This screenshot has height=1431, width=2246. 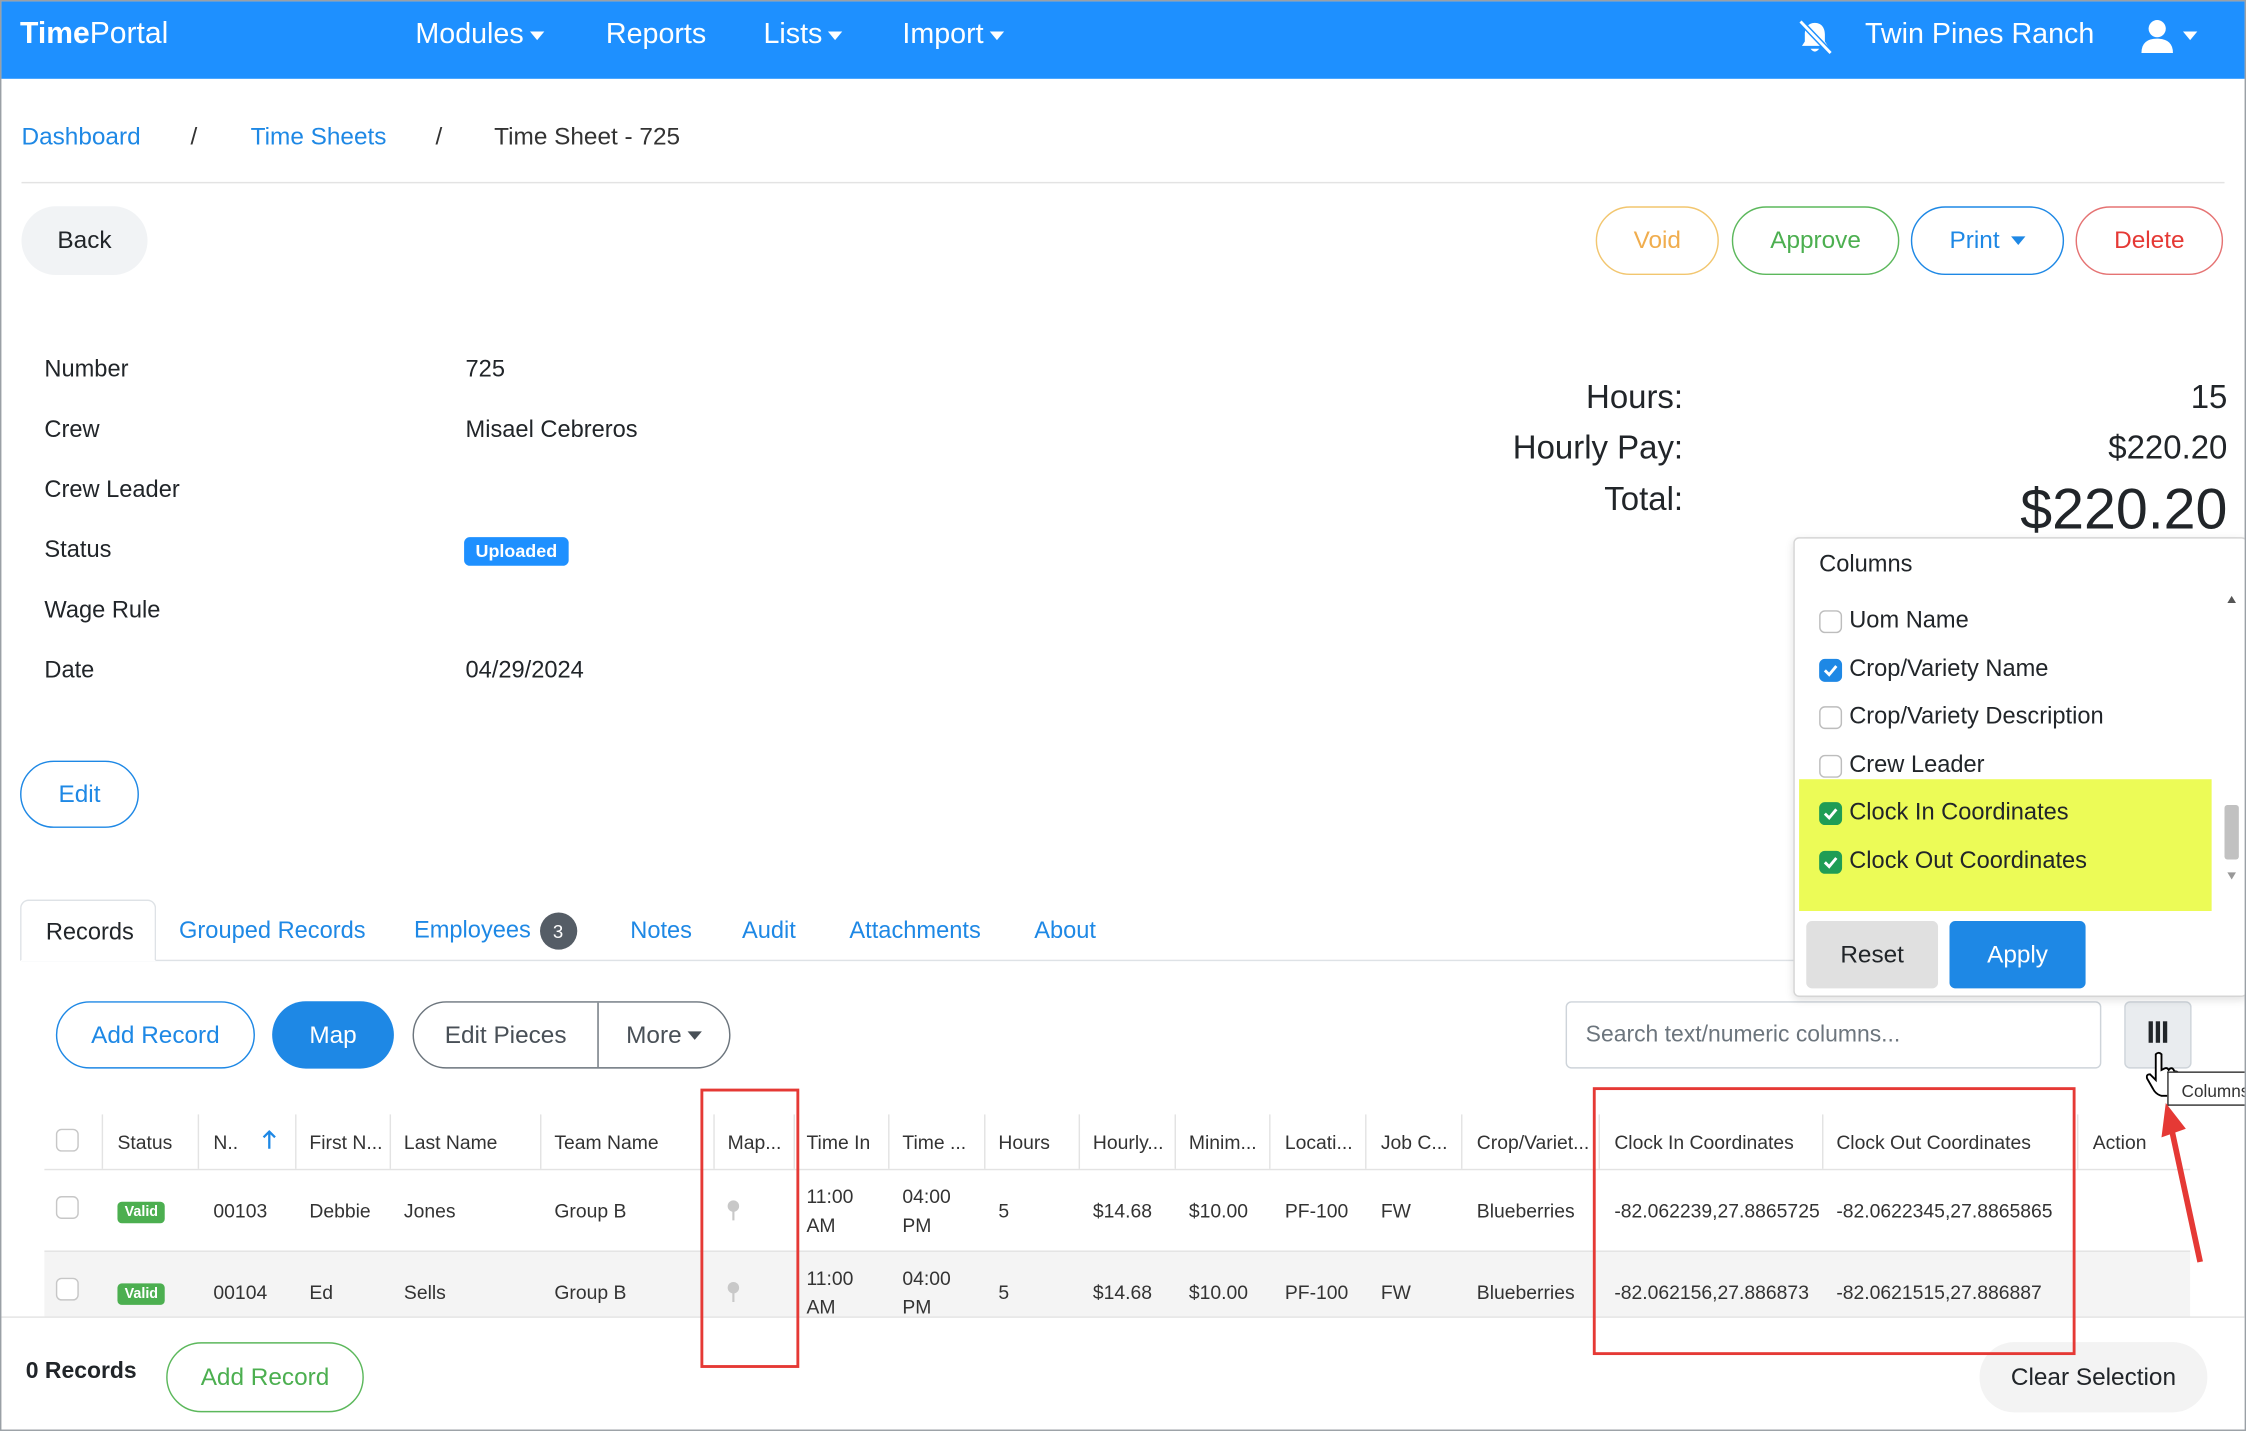 What do you see at coordinates (1644, 498) in the screenshot?
I see `total-label: Total:` at bounding box center [1644, 498].